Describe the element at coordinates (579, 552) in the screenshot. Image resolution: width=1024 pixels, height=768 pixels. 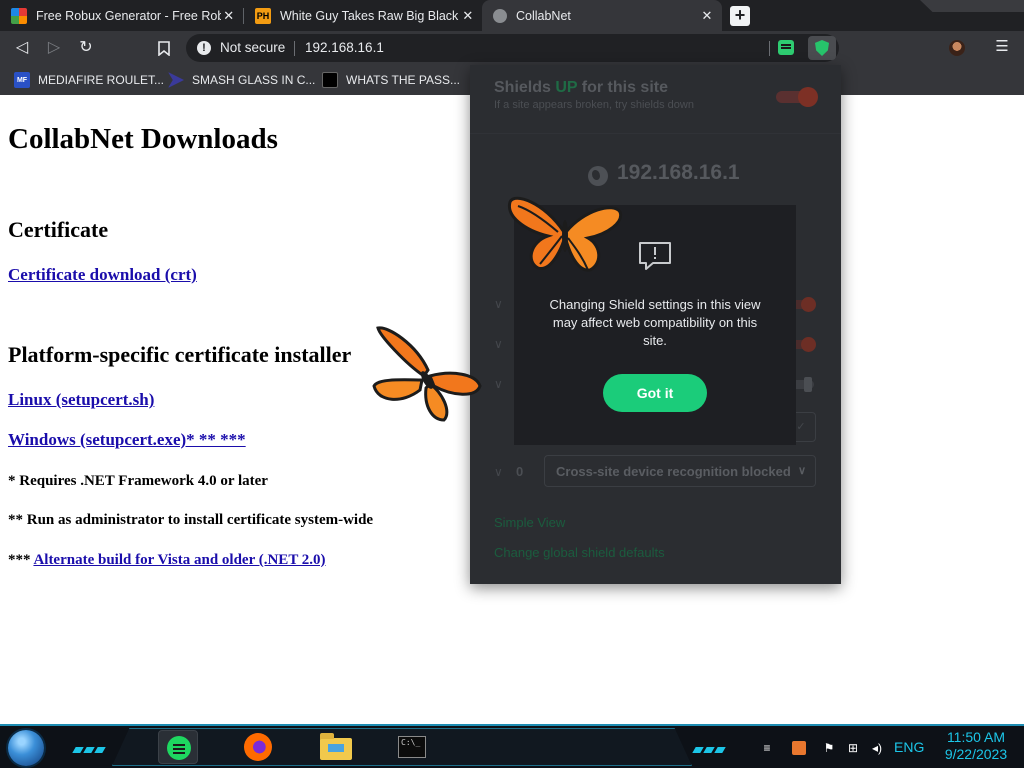
I see `global-defaults-link: Change global shield defaults` at that location.